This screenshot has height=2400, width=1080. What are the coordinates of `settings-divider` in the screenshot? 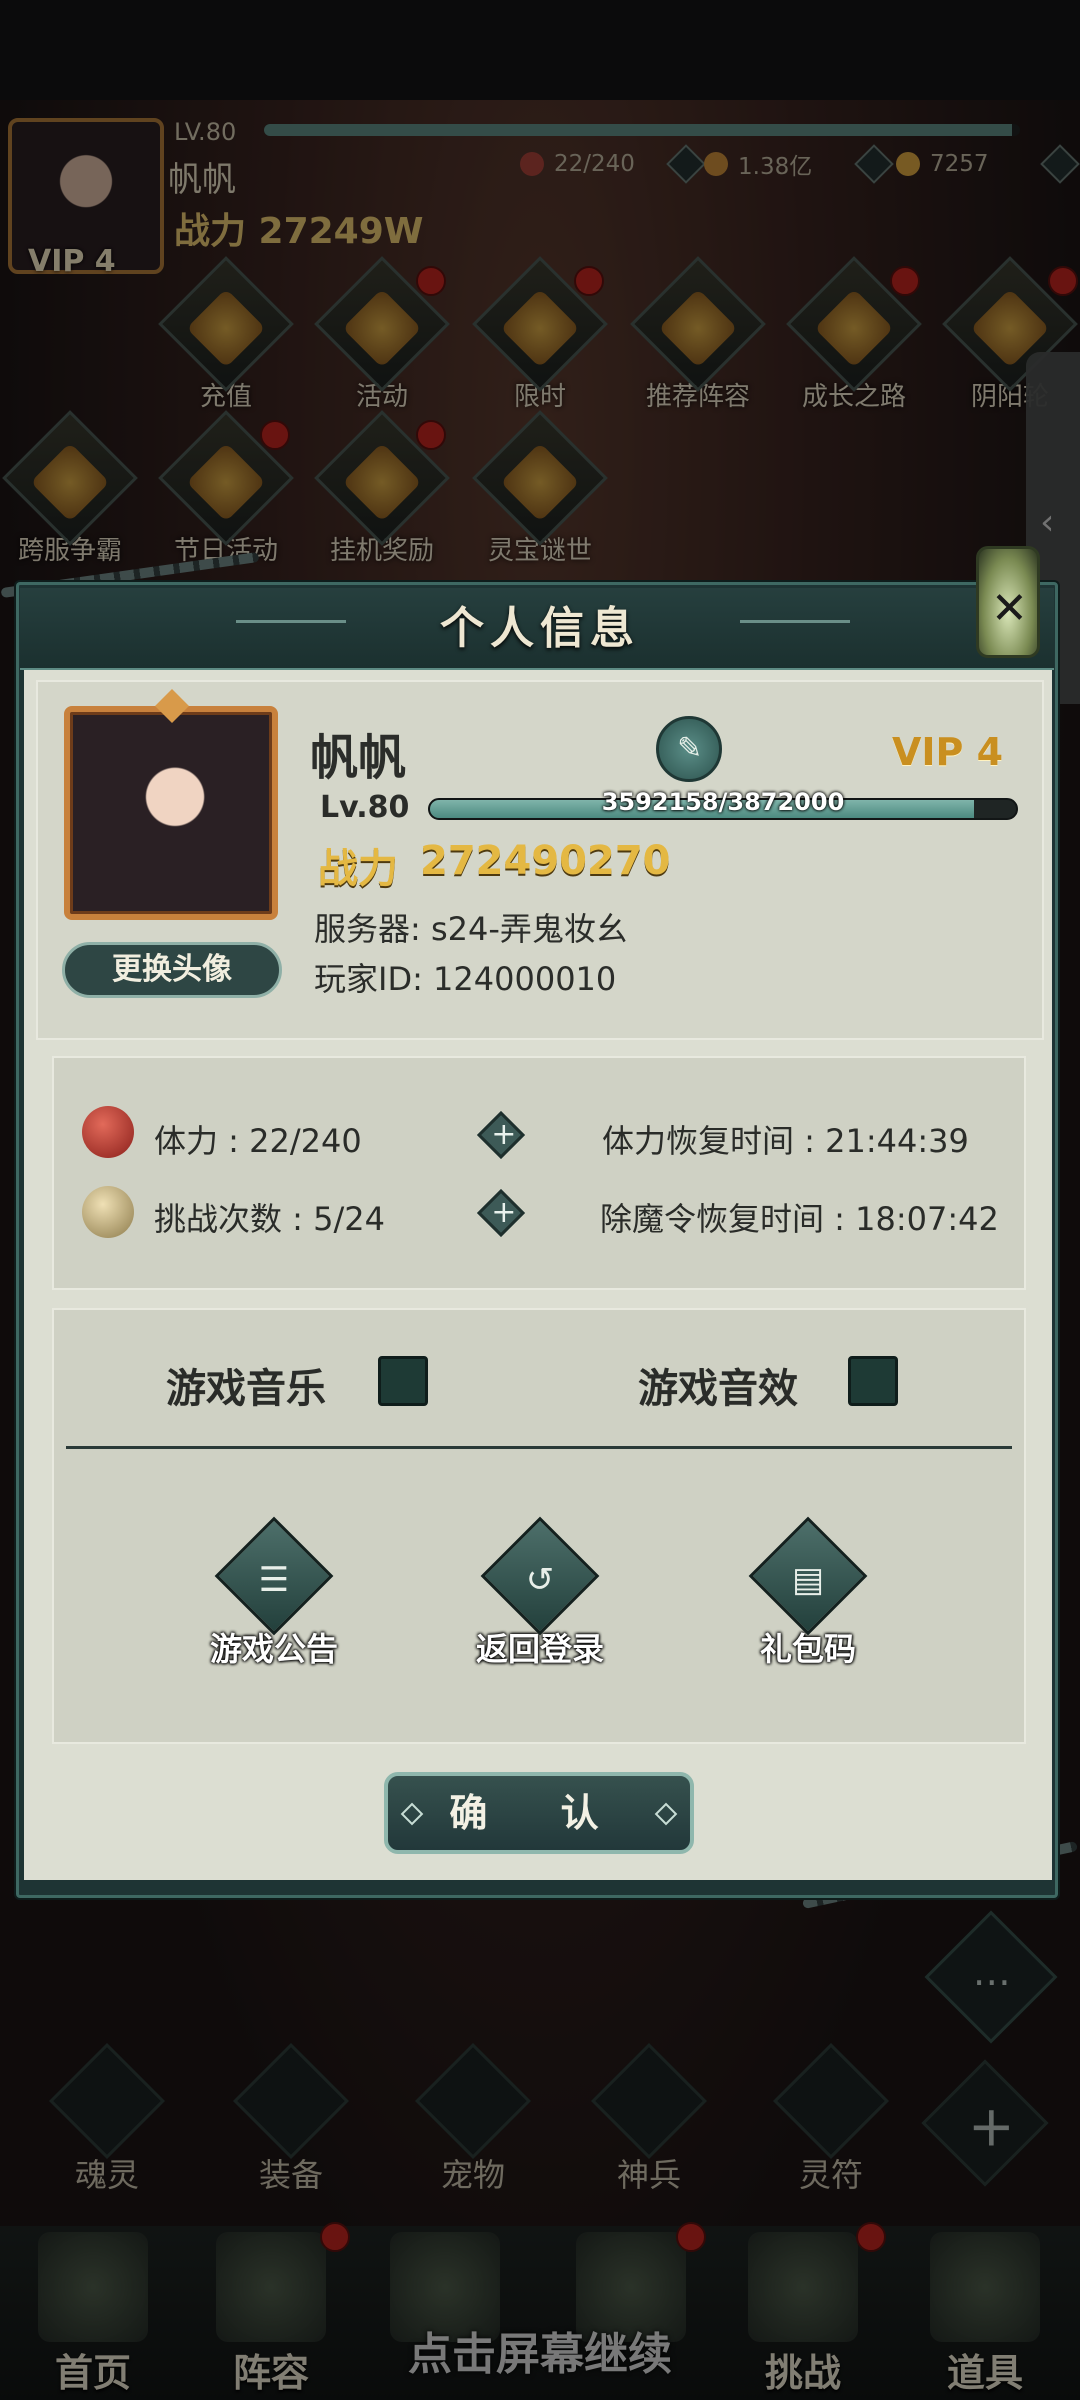 It's located at (539, 1447).